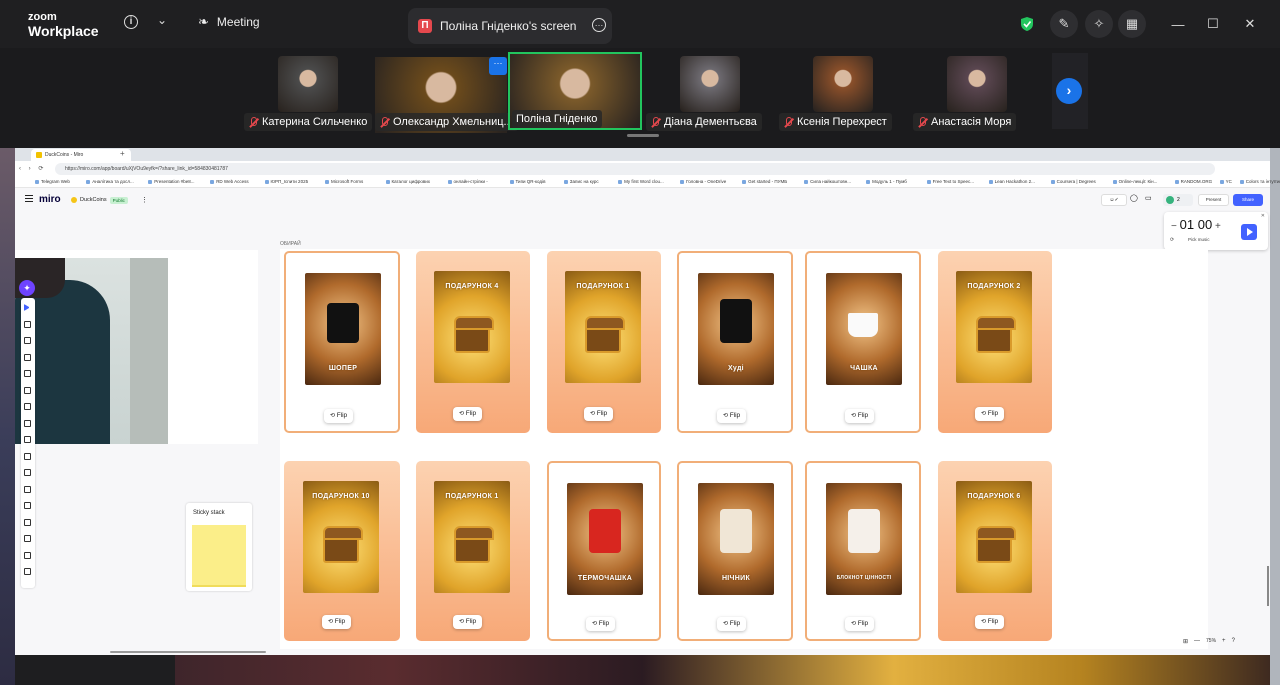 The height and width of the screenshot is (685, 1280). What do you see at coordinates (1216, 226) in the screenshot?
I see `plus-icon: +` at bounding box center [1216, 226].